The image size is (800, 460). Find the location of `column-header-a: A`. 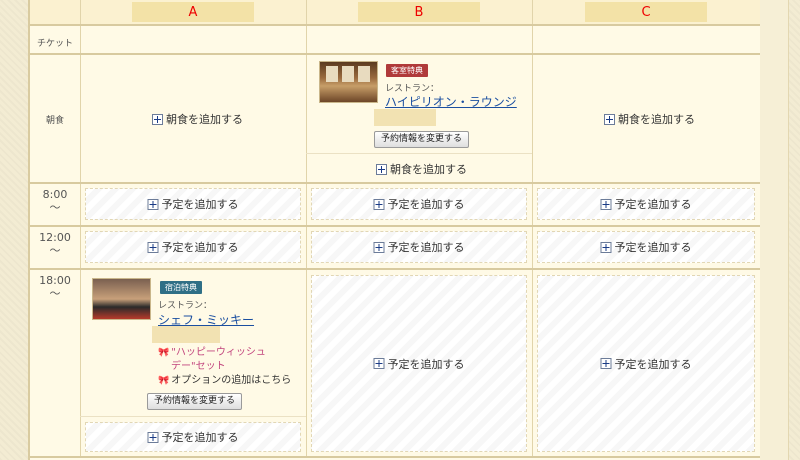

column-header-a: A is located at coordinates (193, 12).